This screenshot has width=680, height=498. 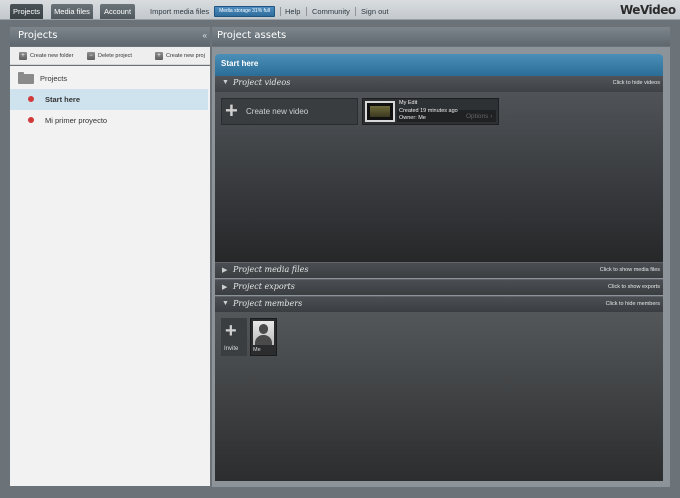 What do you see at coordinates (63, 99) in the screenshot?
I see `project-item-label: Start here` at bounding box center [63, 99].